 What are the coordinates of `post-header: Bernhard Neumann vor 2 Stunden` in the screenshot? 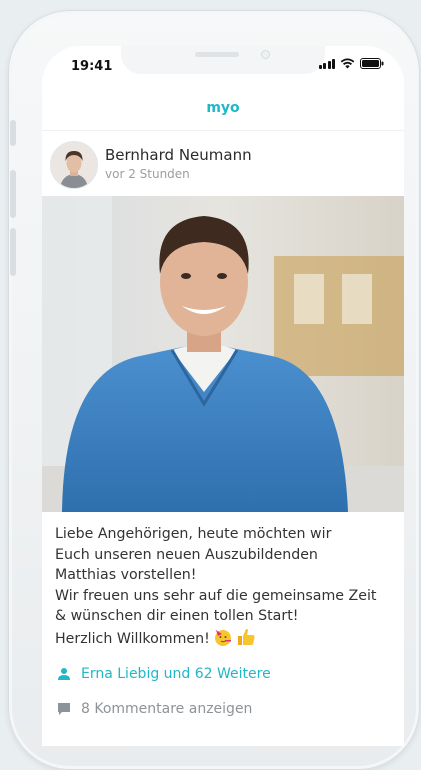 It's located at (223, 163).